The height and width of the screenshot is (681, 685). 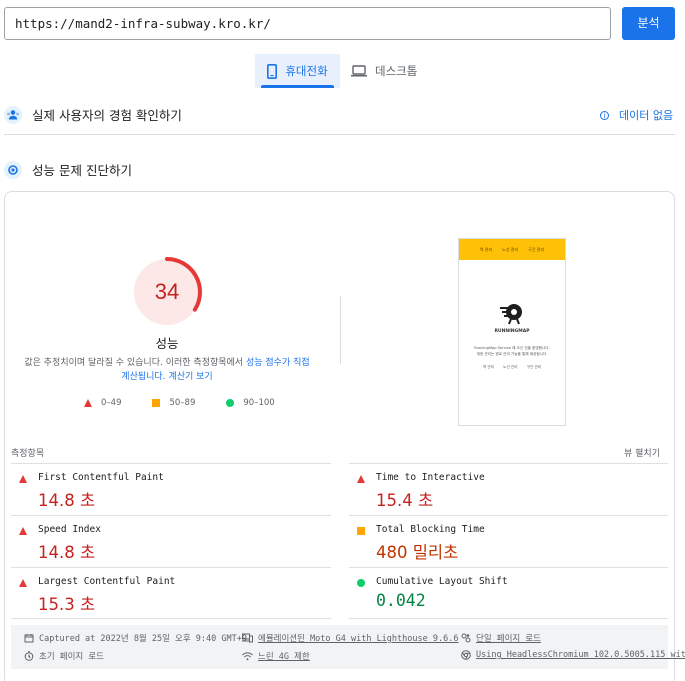 What do you see at coordinates (13, 169) in the screenshot?
I see `diagnostics-icon` at bounding box center [13, 169].